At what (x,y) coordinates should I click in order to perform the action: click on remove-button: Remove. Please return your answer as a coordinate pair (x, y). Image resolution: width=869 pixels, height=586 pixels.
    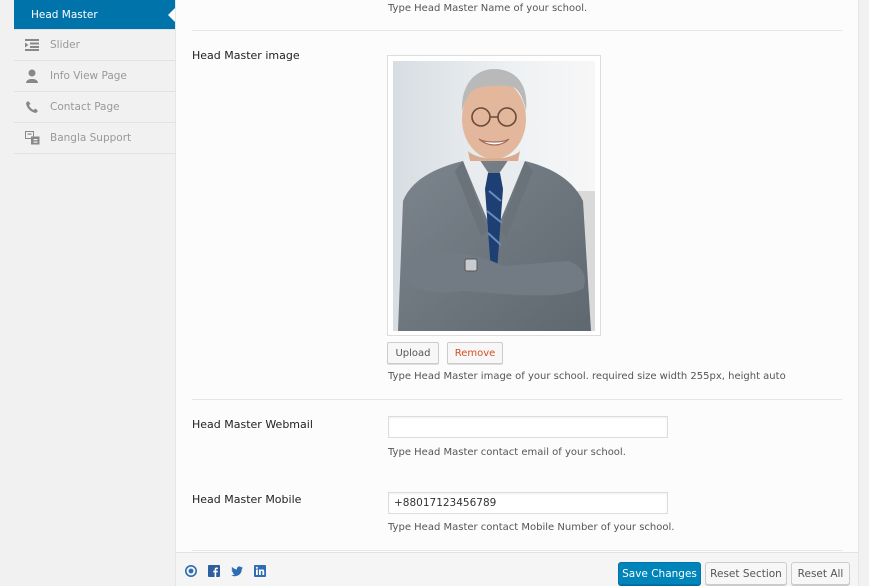
    Looking at the image, I should click on (475, 353).